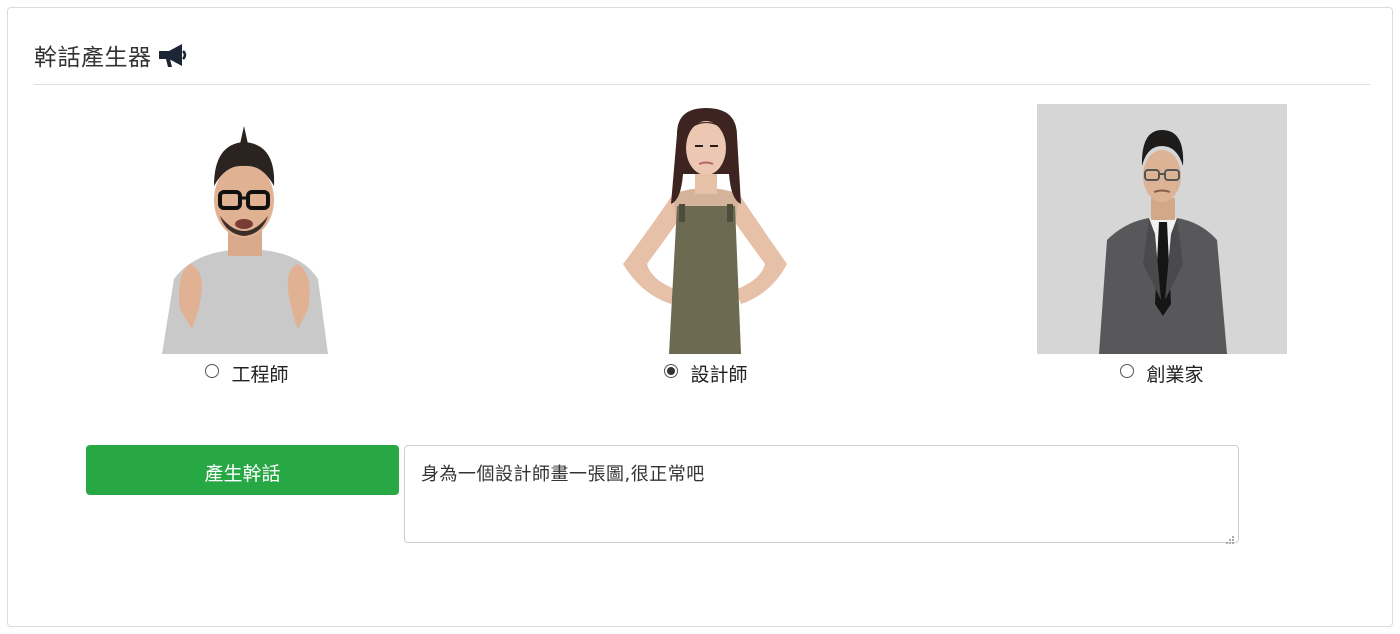 Image resolution: width=1400 pixels, height=634 pixels. I want to click on role-label-designer: 設計師, so click(719, 375).